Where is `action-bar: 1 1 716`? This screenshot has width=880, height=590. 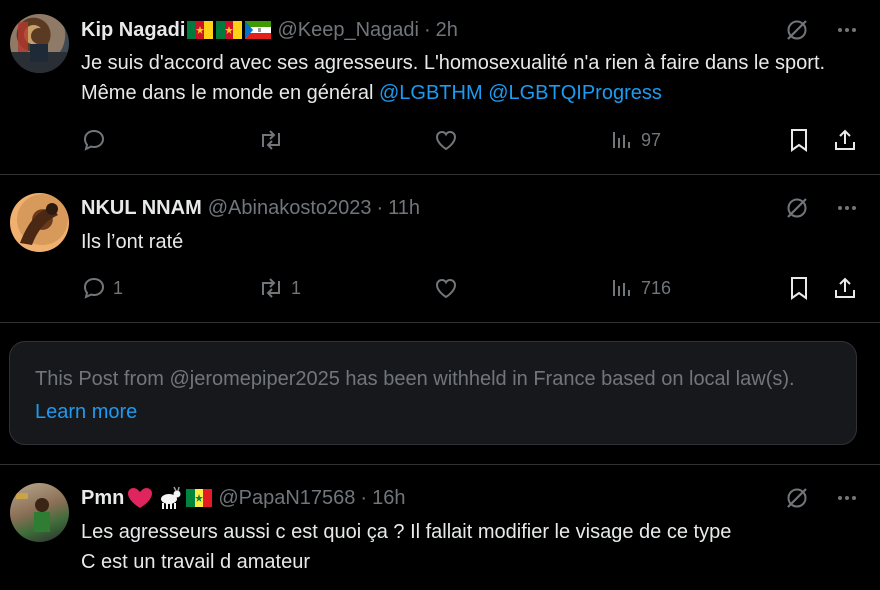 action-bar: 1 1 716 is located at coordinates (471, 290).